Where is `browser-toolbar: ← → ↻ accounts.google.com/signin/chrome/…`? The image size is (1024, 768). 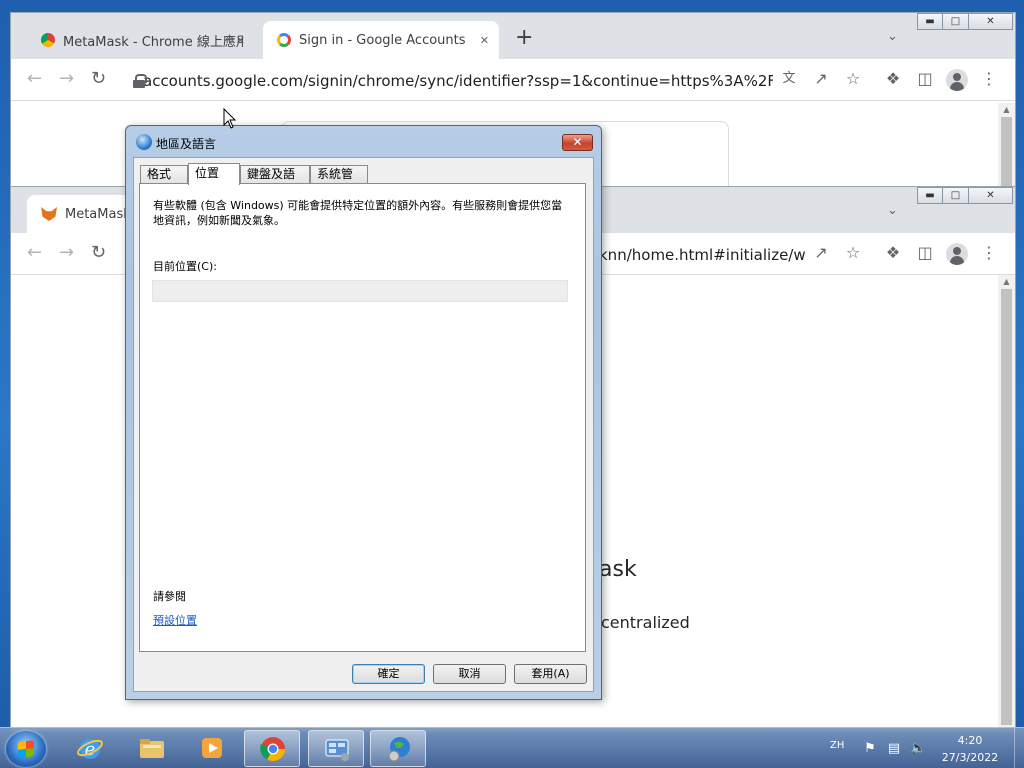
browser-toolbar: ← → ↻ accounts.google.com/signin/chrome/… is located at coordinates (513, 80).